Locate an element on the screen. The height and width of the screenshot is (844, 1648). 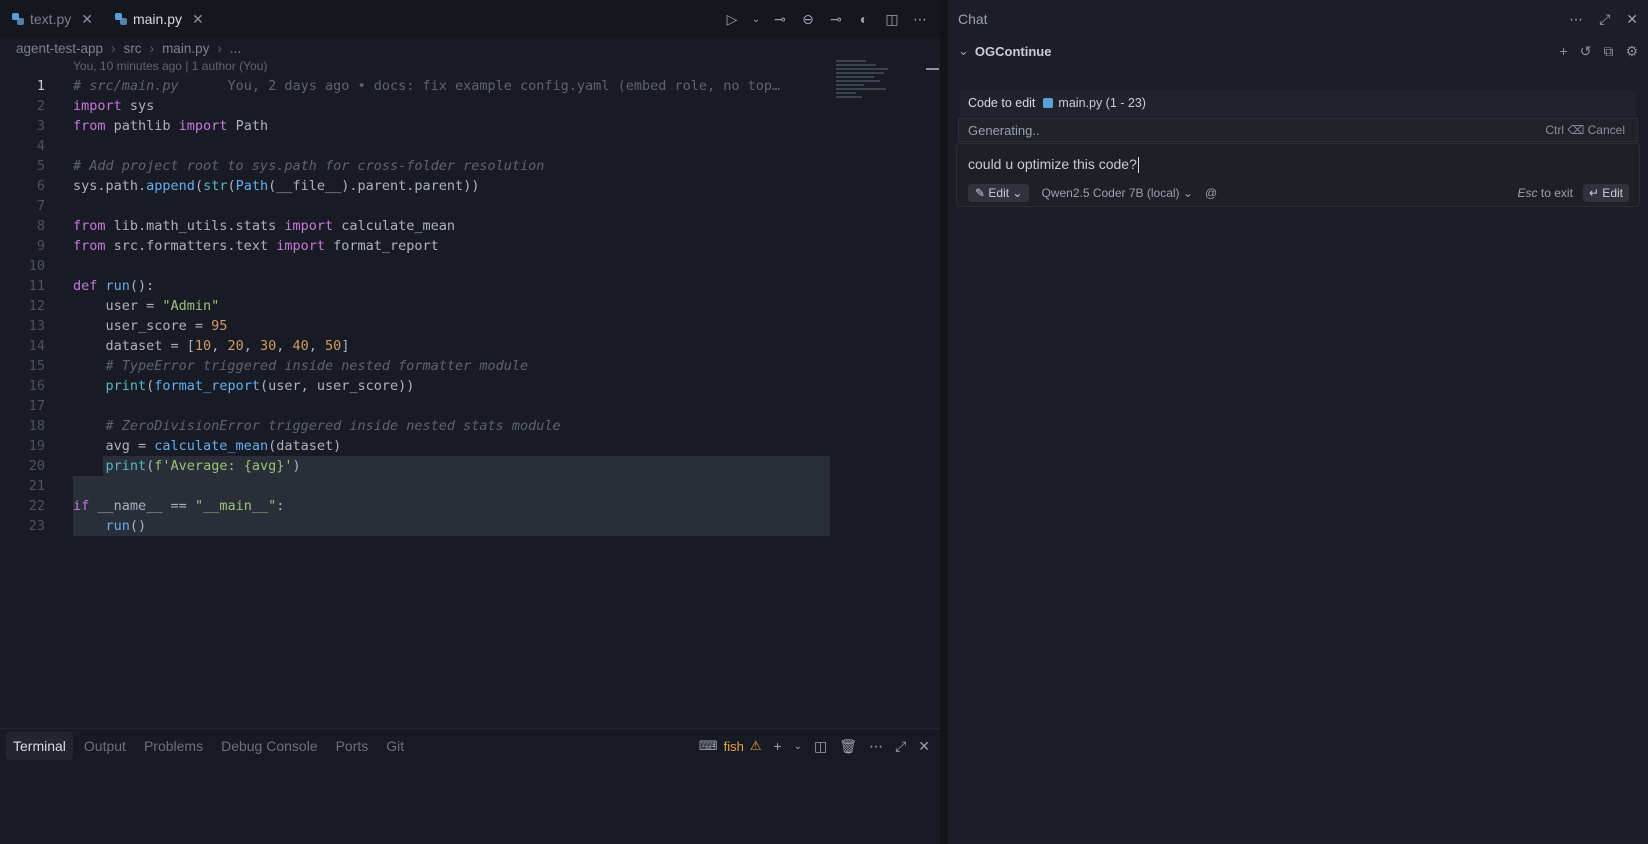
line-number: 18 is located at coordinates (36, 426).